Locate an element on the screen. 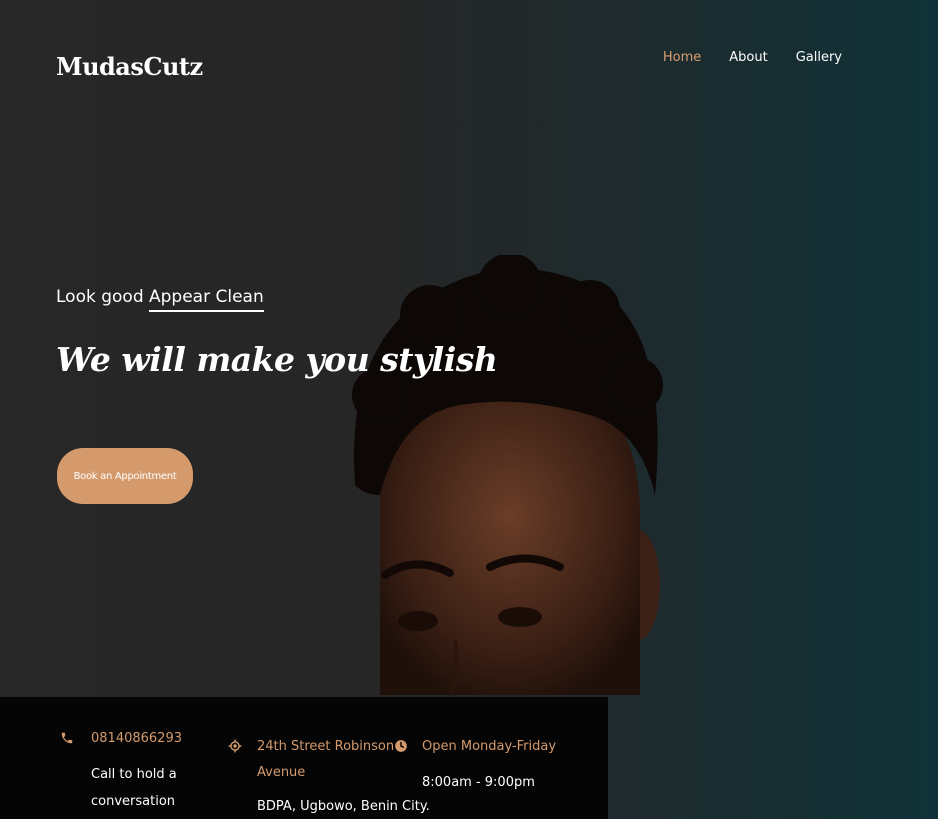  nav-item-gallery: Gallery is located at coordinates (819, 57).